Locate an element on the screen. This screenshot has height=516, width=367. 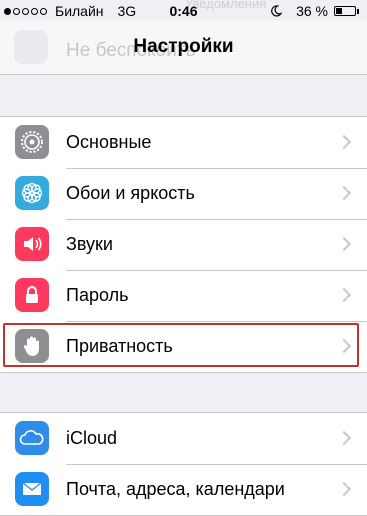
settings-row-label: Пароль is located at coordinates (97, 295).